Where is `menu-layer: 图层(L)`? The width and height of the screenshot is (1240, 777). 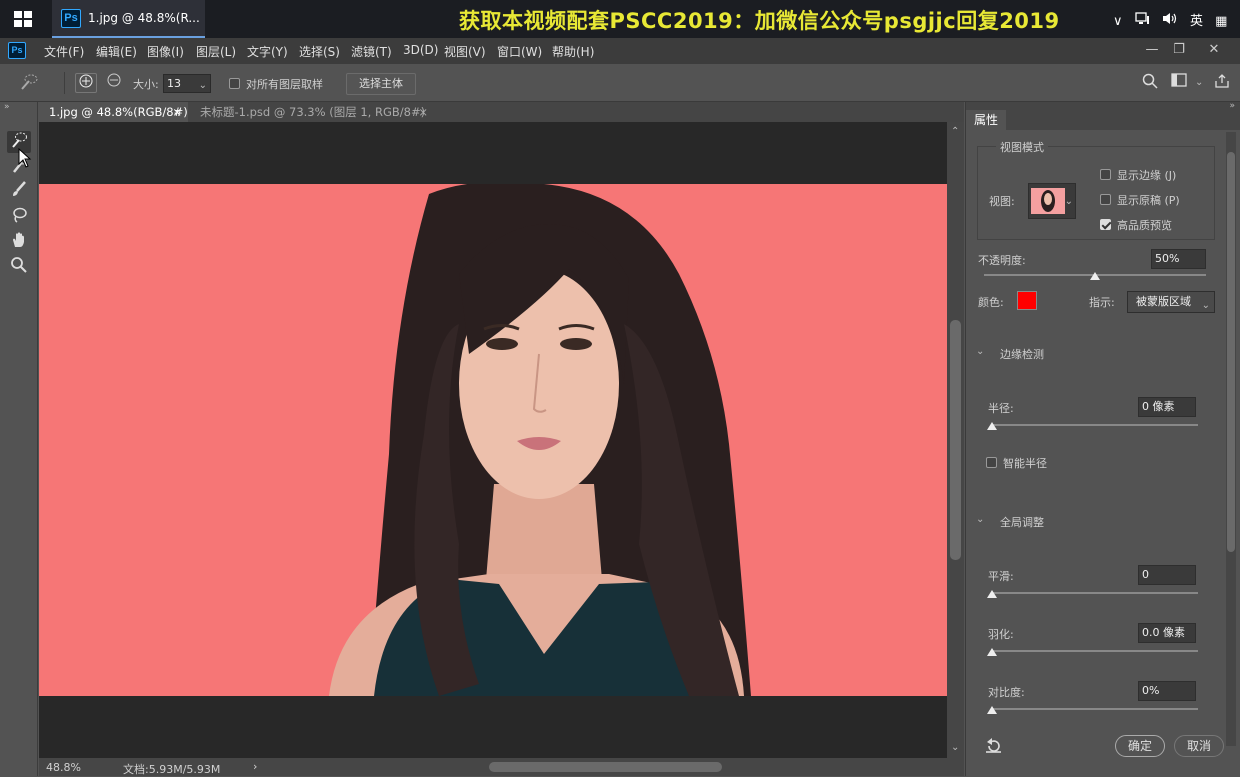
menu-layer: 图层(L) is located at coordinates (216, 51).